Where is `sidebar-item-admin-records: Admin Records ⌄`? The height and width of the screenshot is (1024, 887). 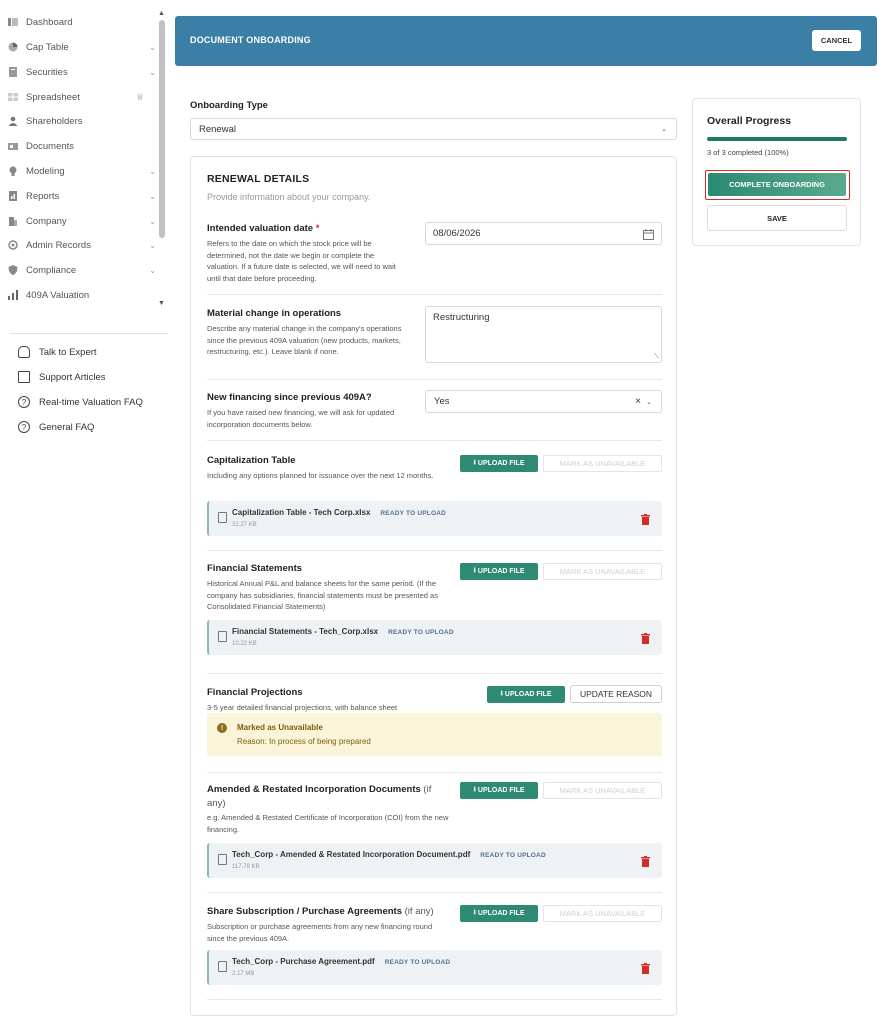
sidebar-item-admin-records: Admin Records ⌄ is located at coordinates (83, 245).